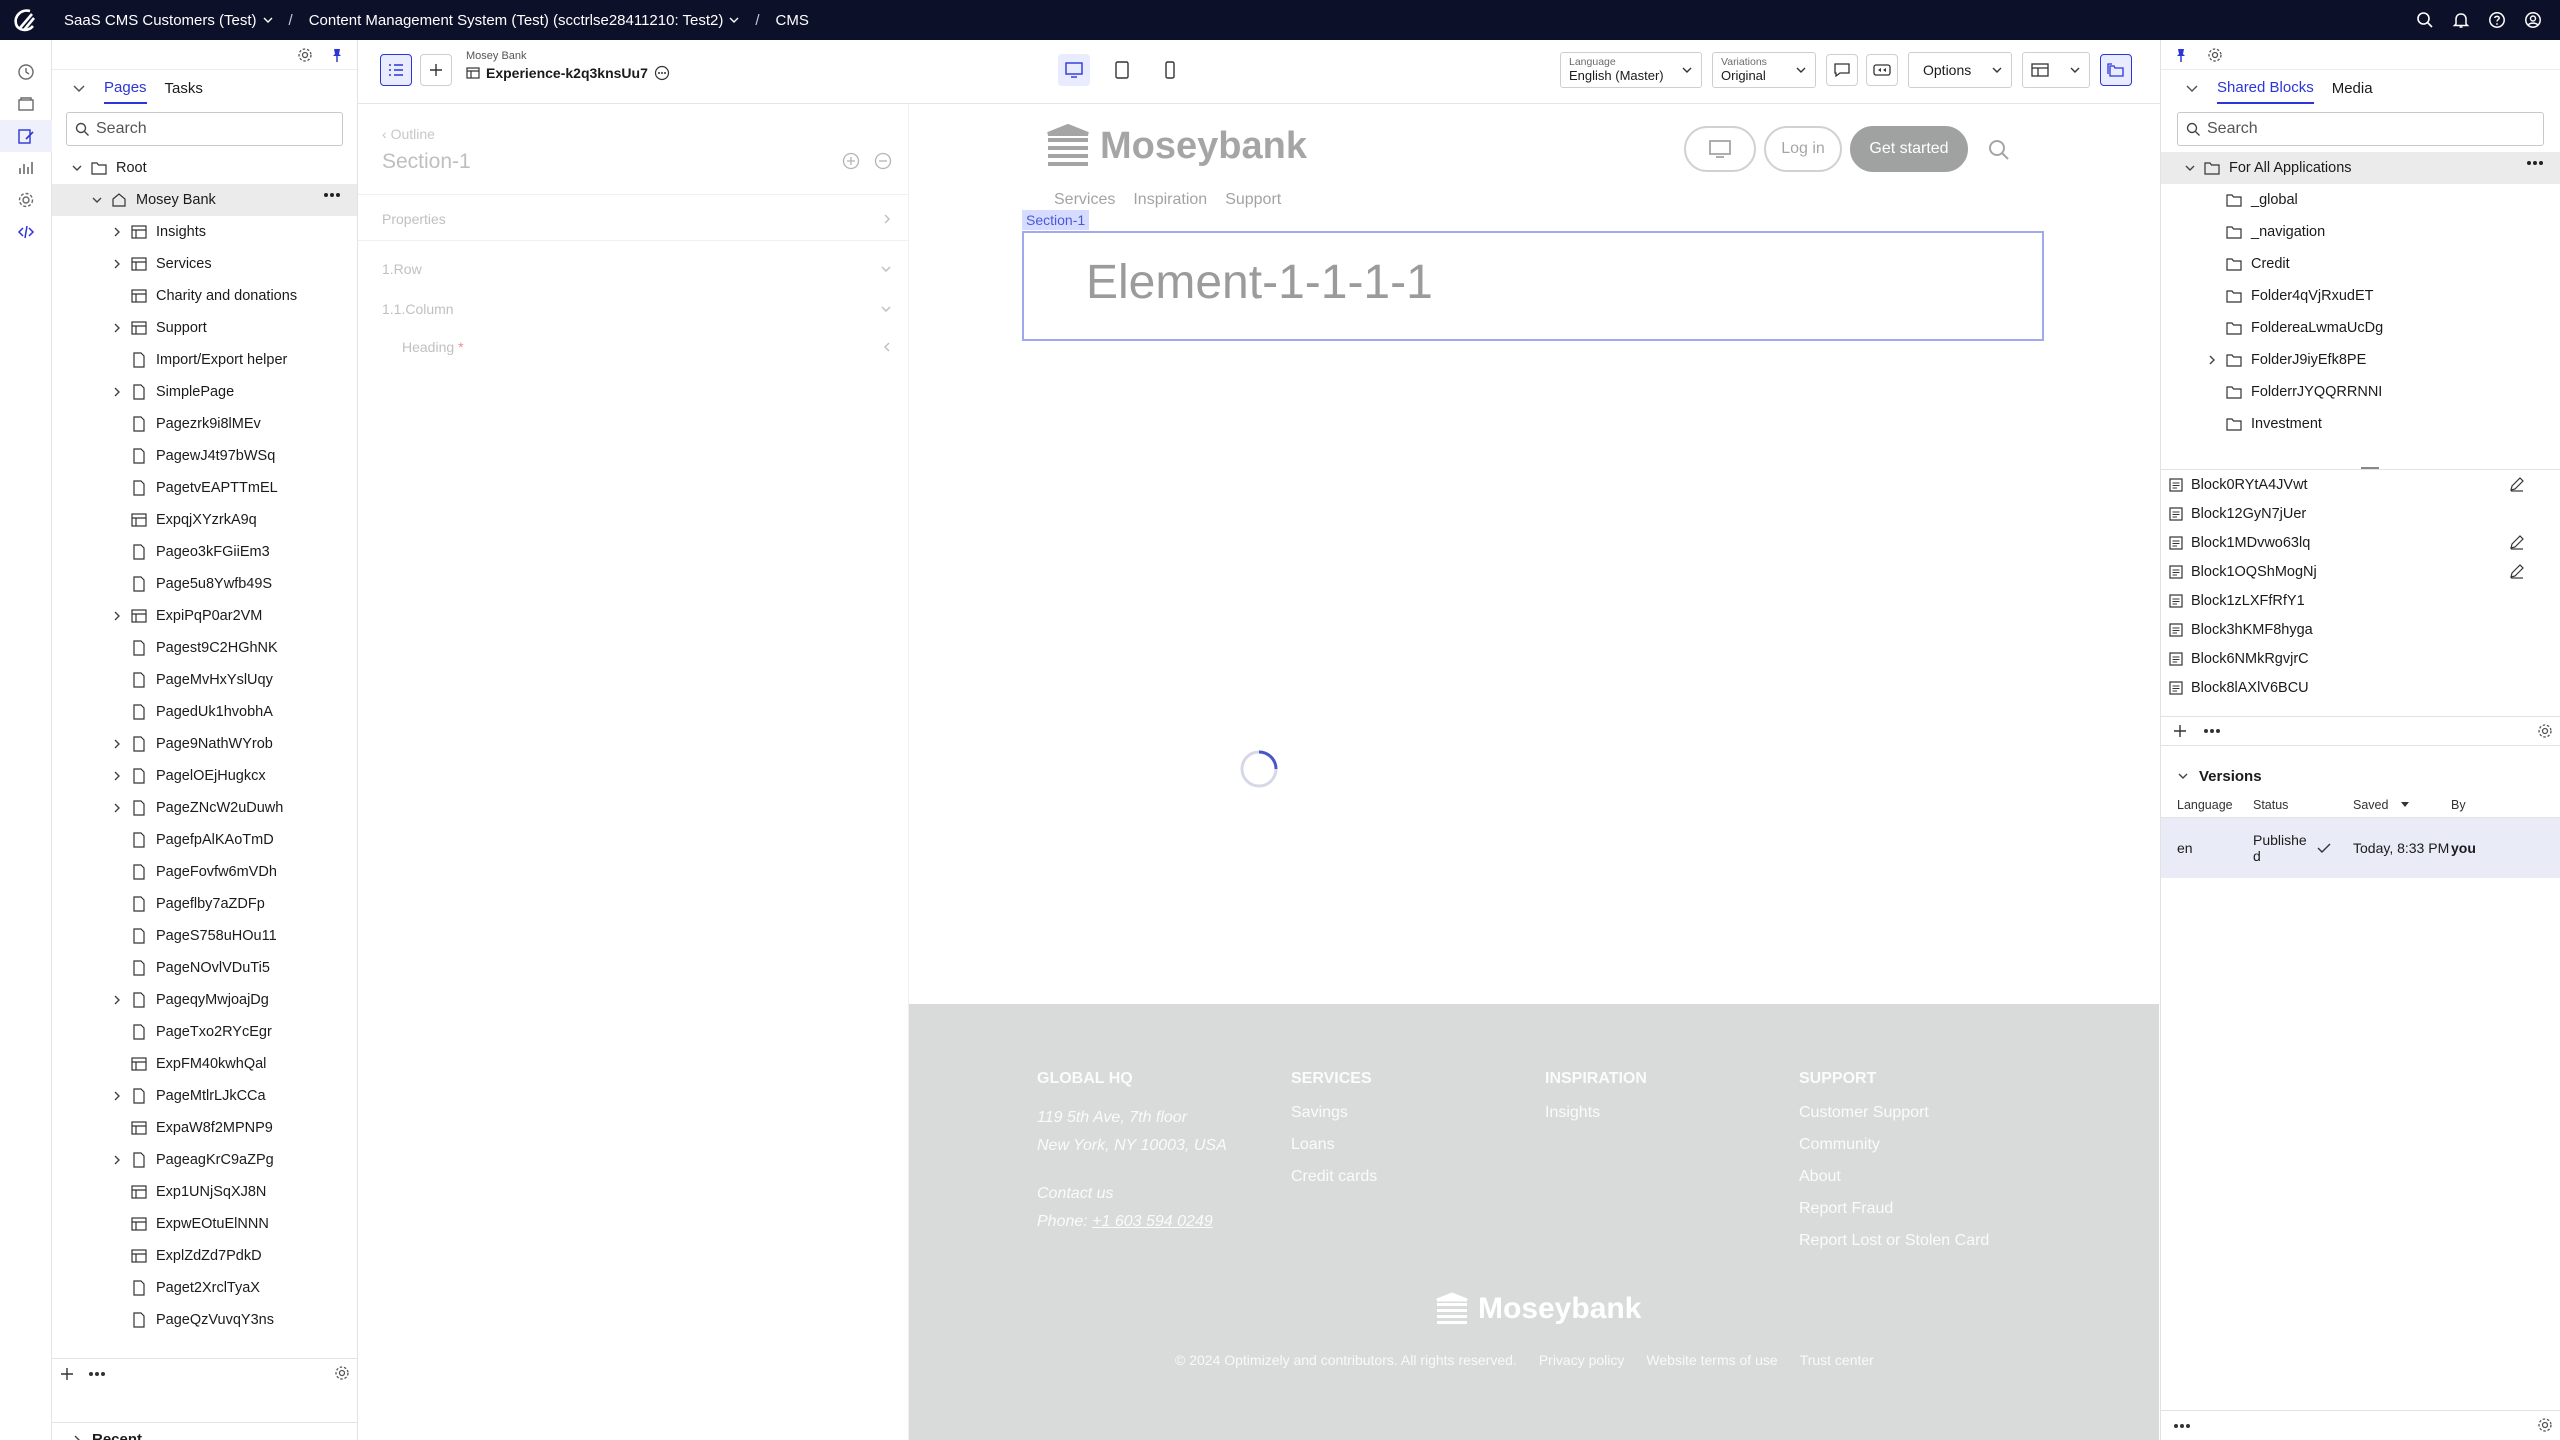 The image size is (2560, 1440). I want to click on site-get-started-button: Get started, so click(1909, 149).